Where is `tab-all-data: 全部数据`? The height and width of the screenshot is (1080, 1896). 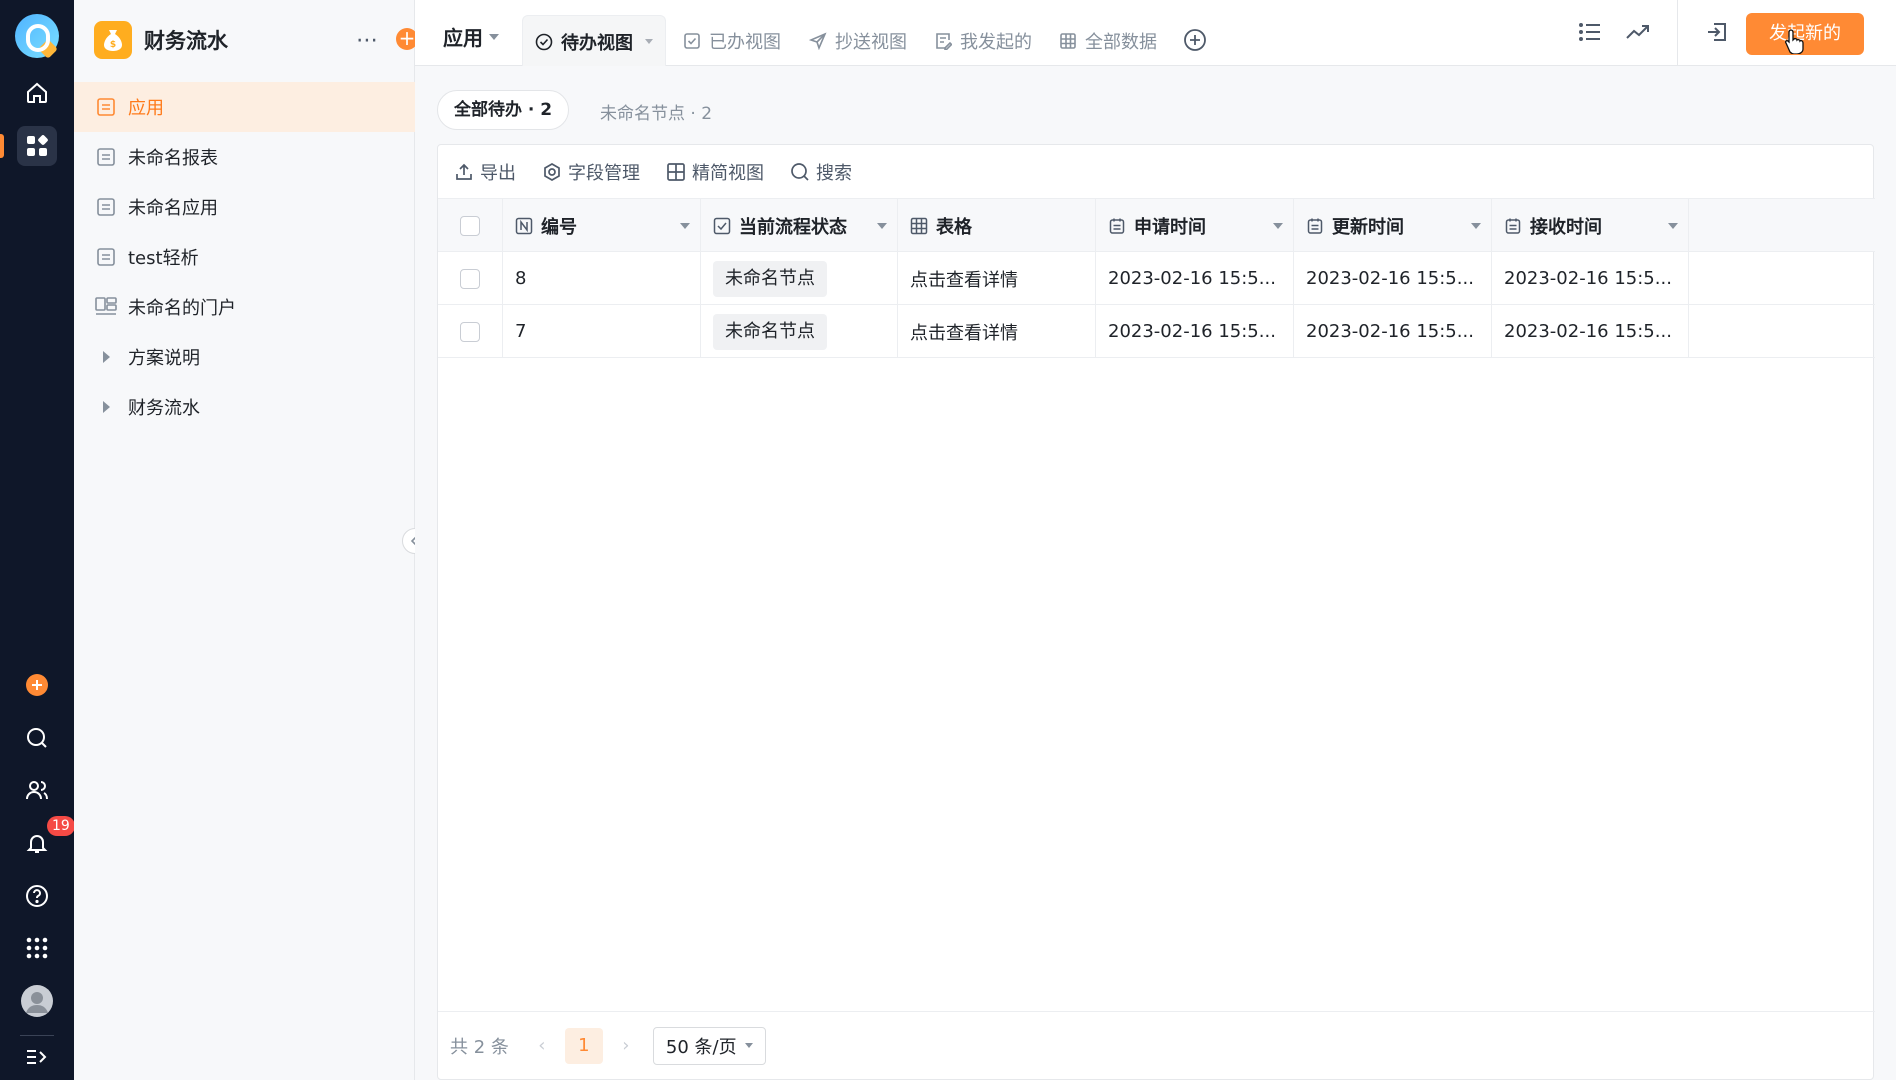 tab-all-data: 全部数据 is located at coordinates (1108, 41).